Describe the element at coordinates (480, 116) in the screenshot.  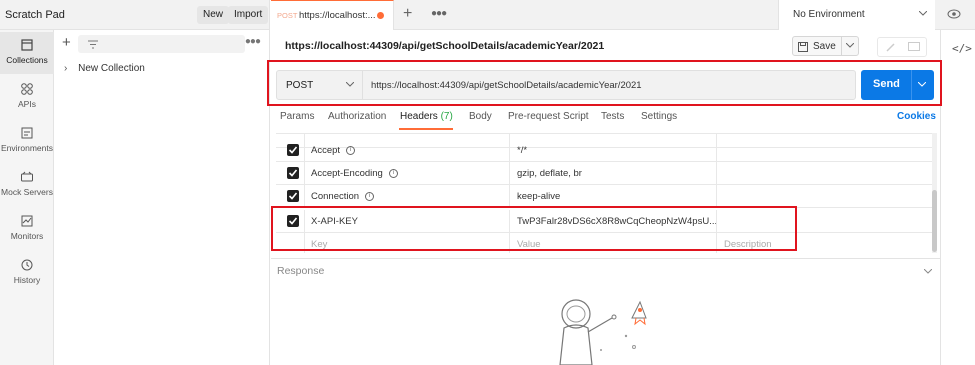
I see `tab-body: Body` at that location.